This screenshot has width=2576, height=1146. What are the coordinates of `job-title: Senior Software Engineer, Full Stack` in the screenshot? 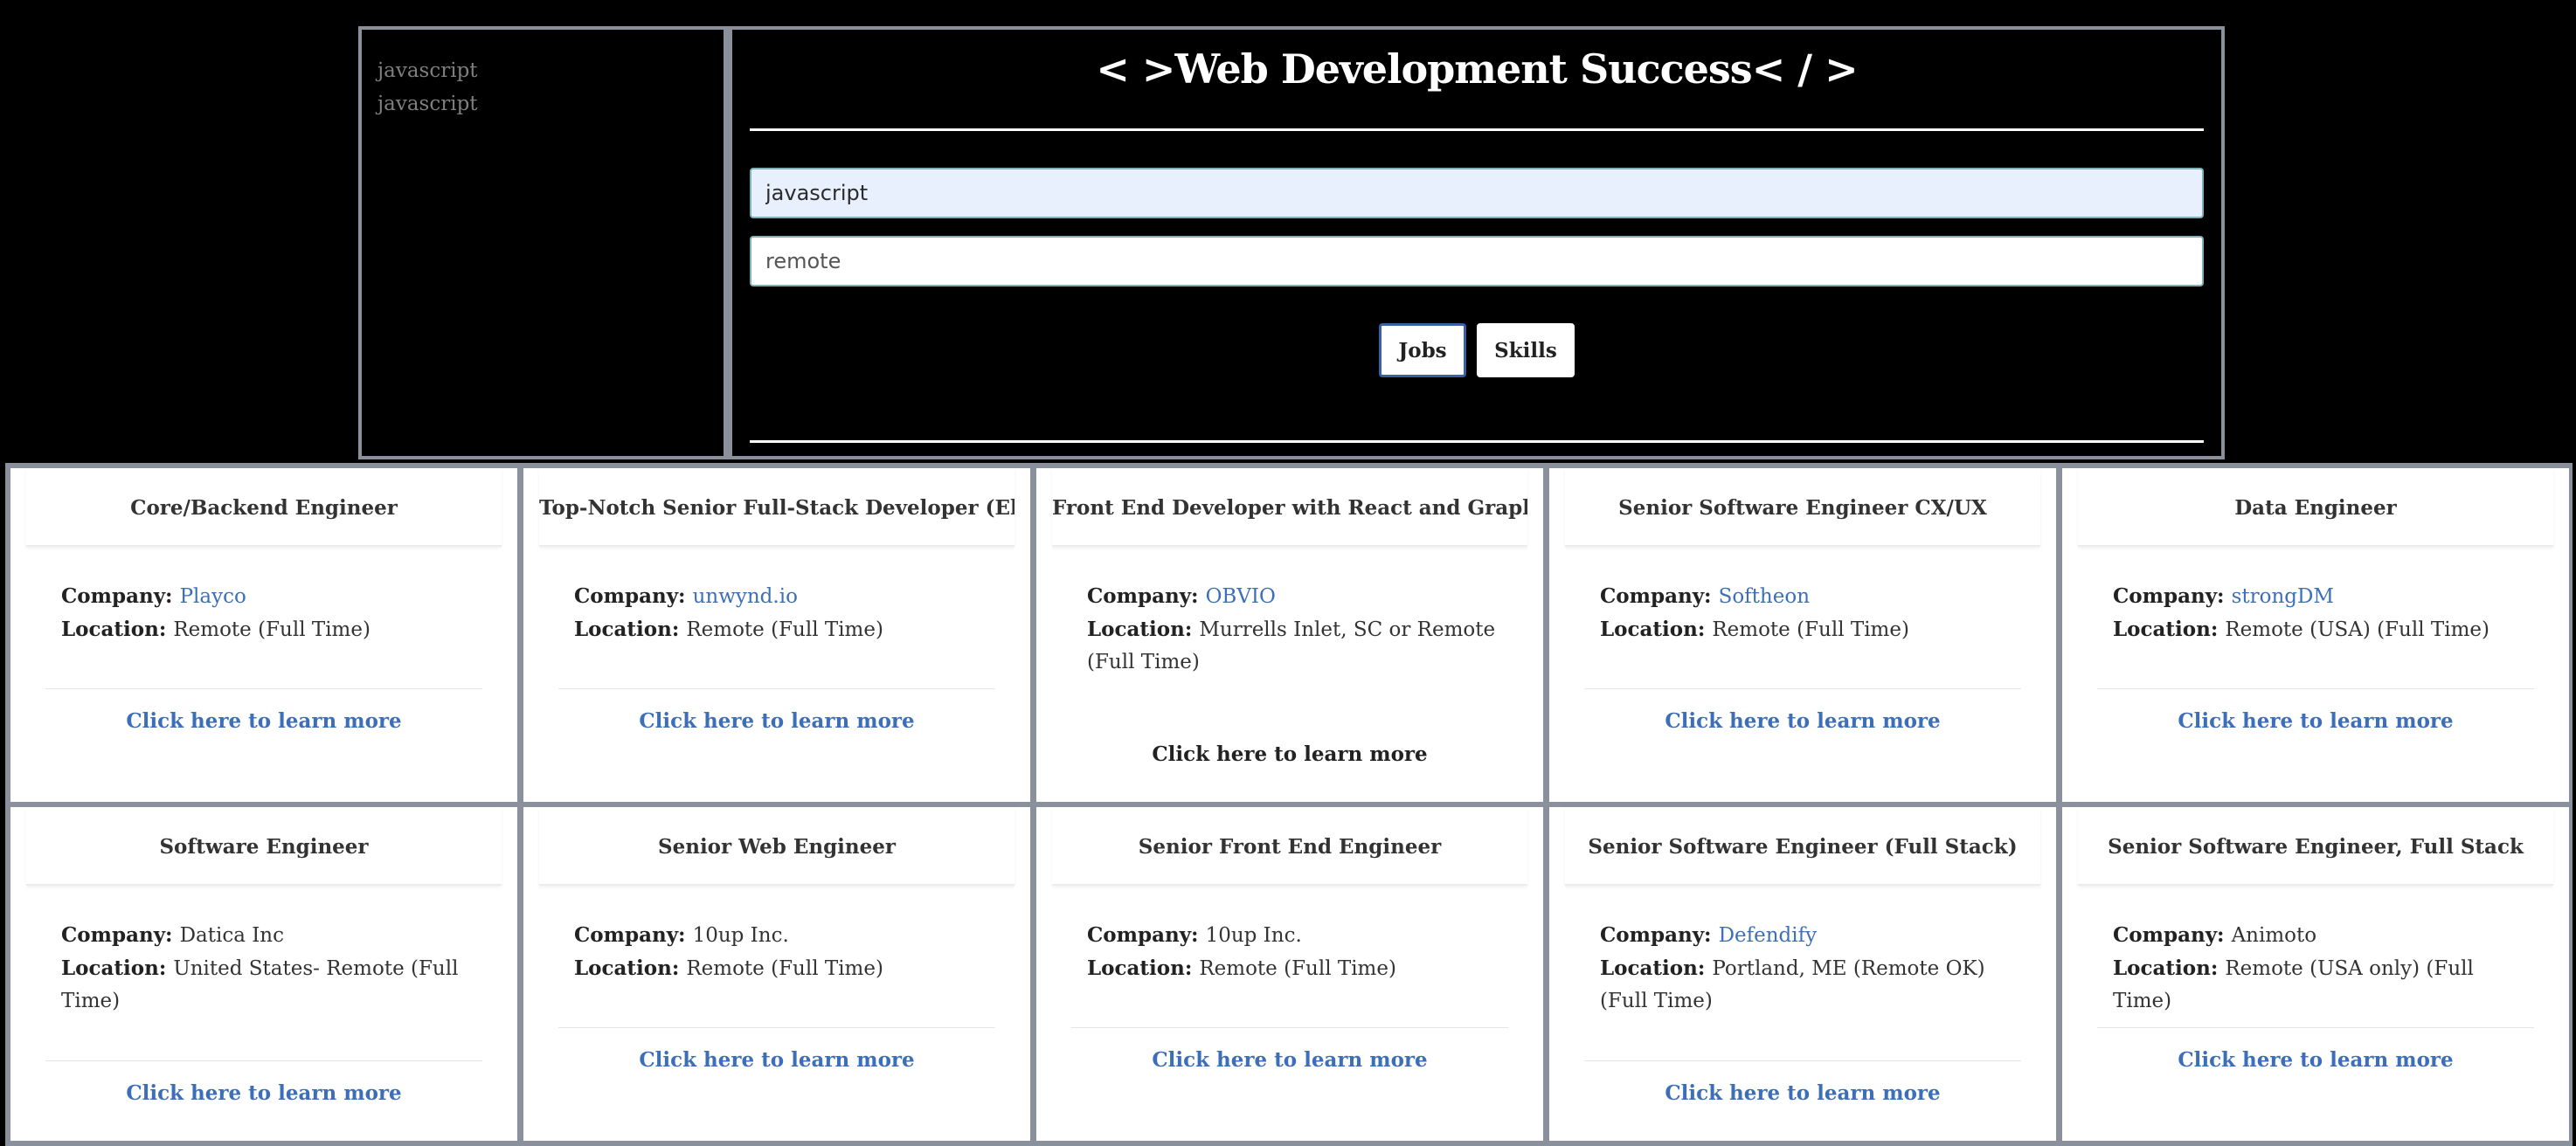 It's located at (2315, 846).